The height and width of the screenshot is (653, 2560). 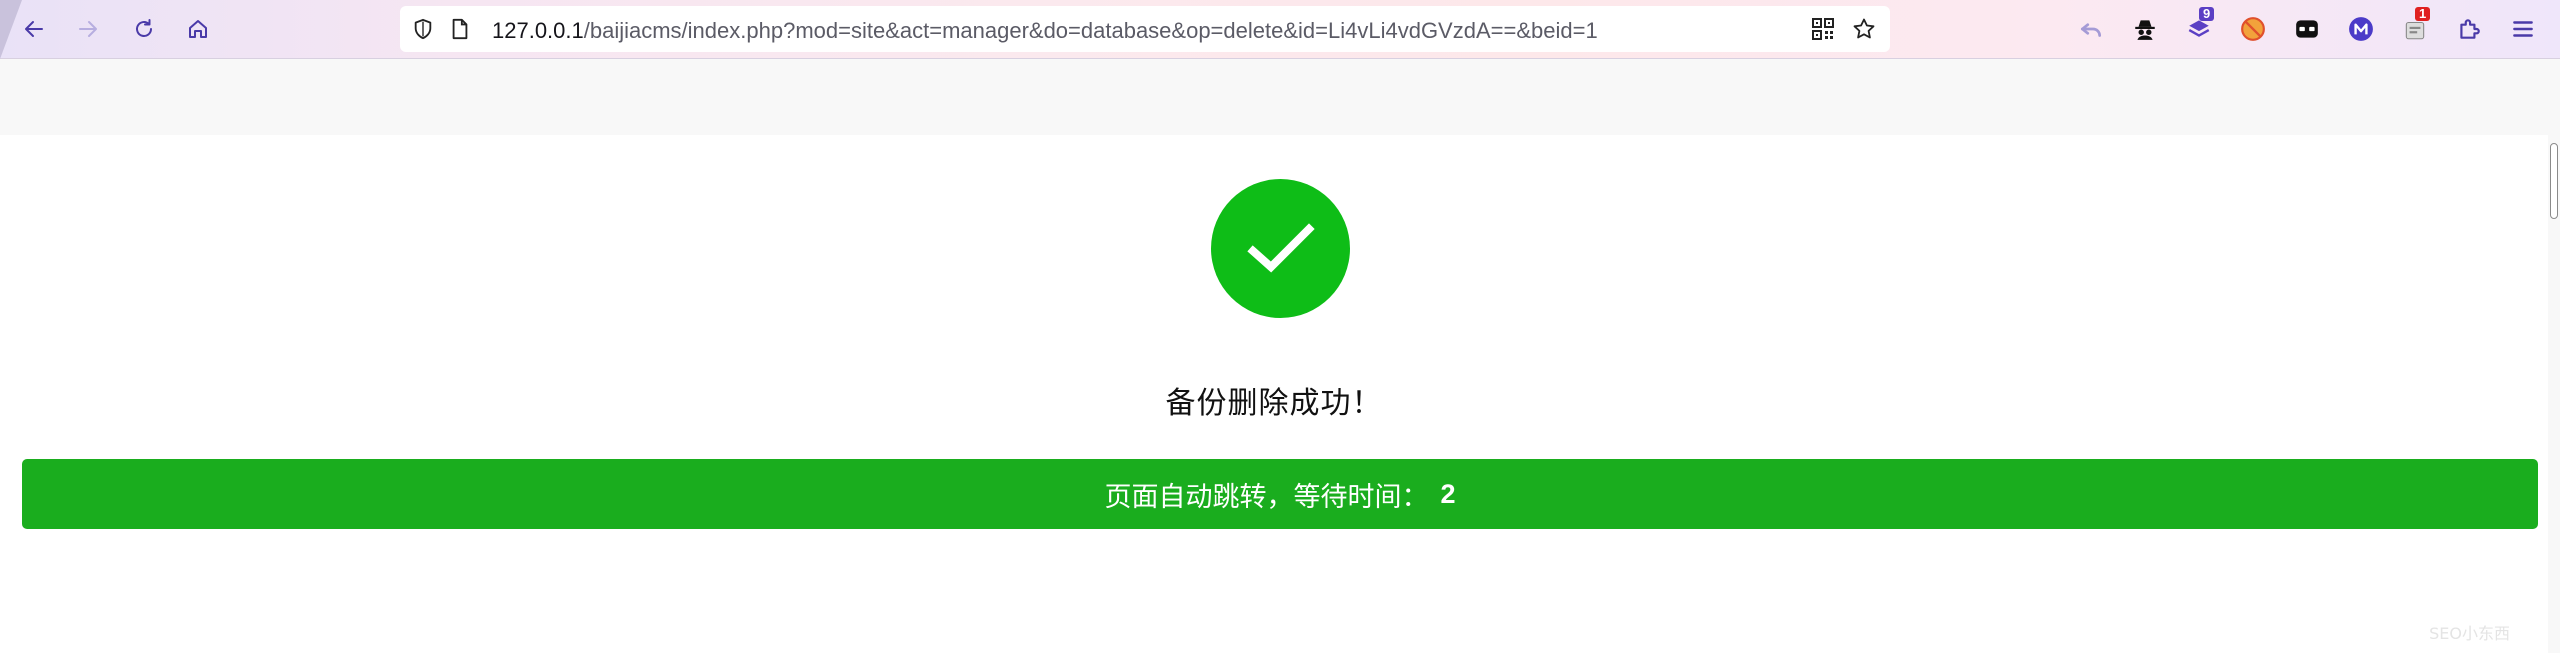 I want to click on undo-button, so click(x=2091, y=29).